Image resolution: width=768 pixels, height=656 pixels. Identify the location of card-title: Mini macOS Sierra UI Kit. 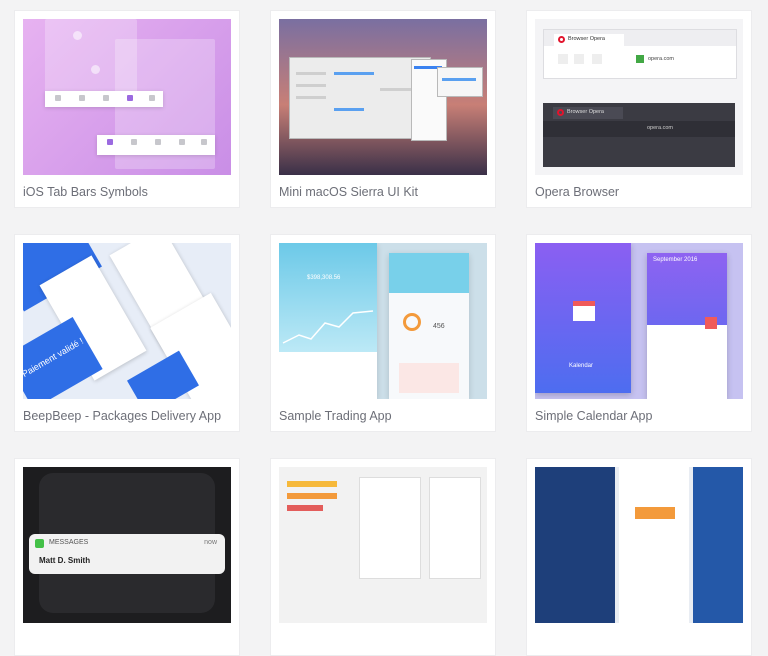
(348, 192).